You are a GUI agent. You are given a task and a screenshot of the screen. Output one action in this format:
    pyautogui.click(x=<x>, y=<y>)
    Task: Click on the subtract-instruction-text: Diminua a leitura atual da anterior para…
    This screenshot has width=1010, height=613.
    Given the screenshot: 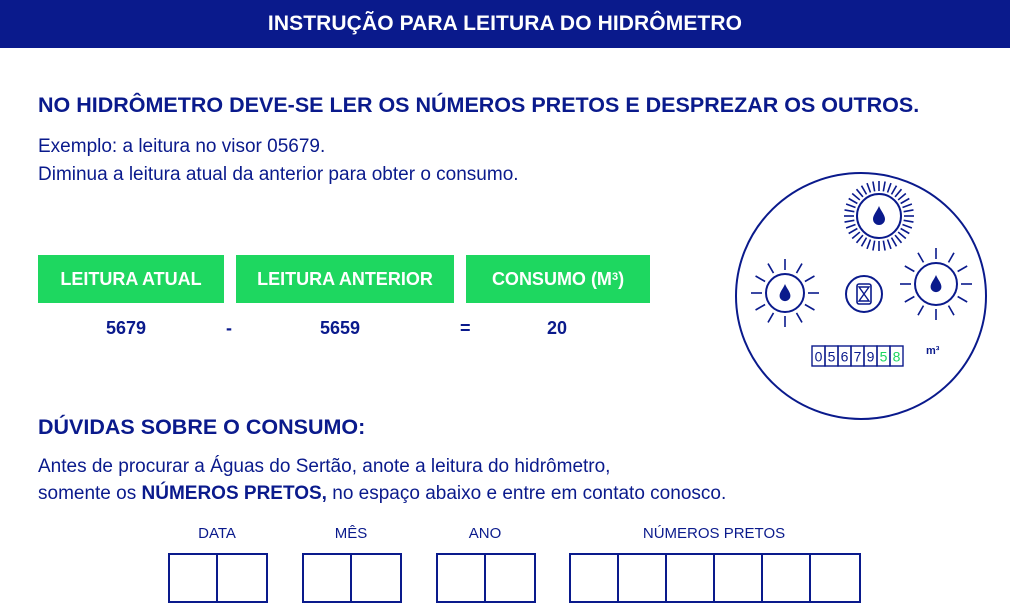 What is the action you would take?
    pyautogui.click(x=278, y=174)
    